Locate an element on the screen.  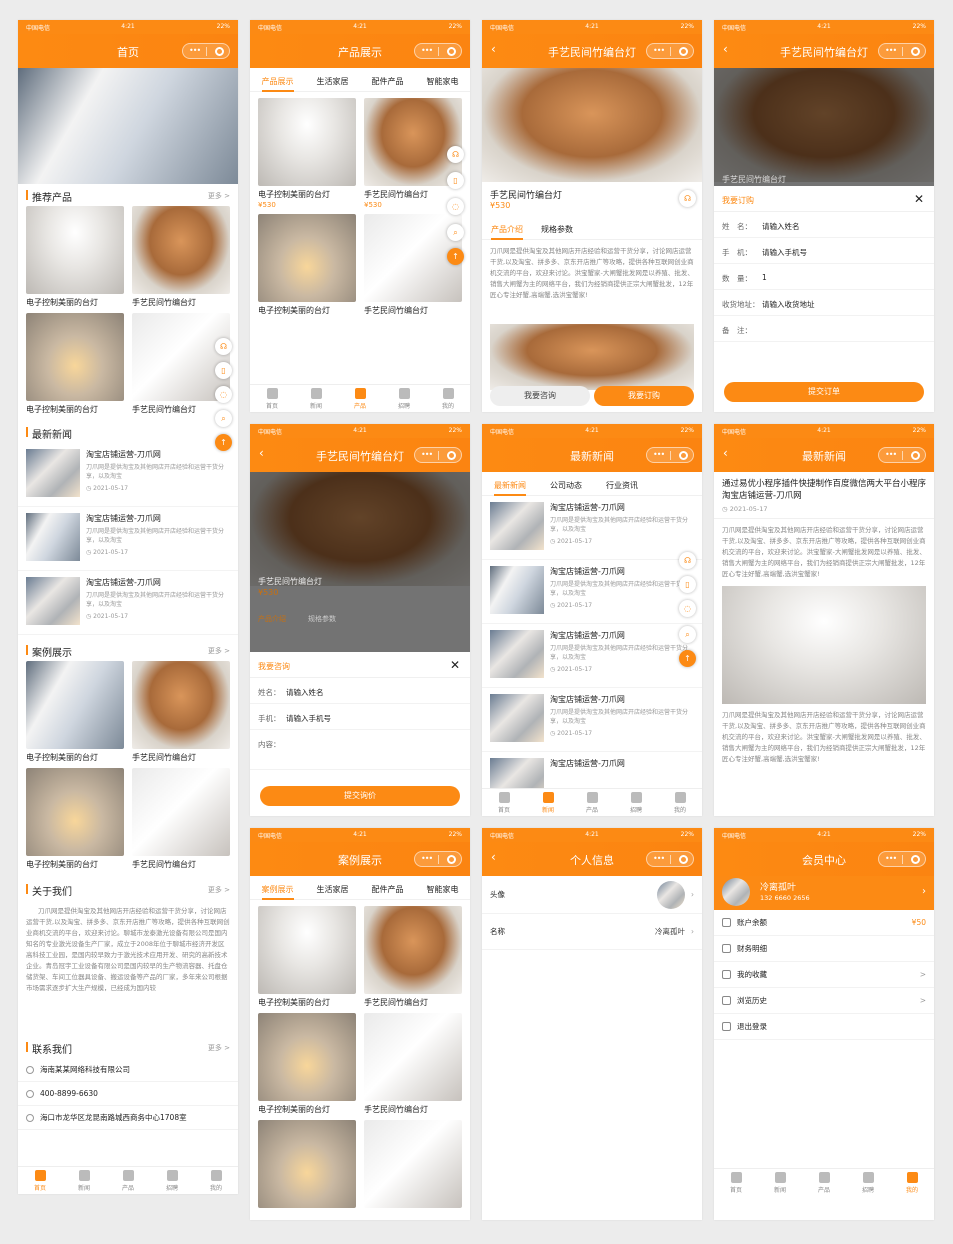
address-field: 收货地址： 请输入收货地址 is located at coordinates (824, 303).